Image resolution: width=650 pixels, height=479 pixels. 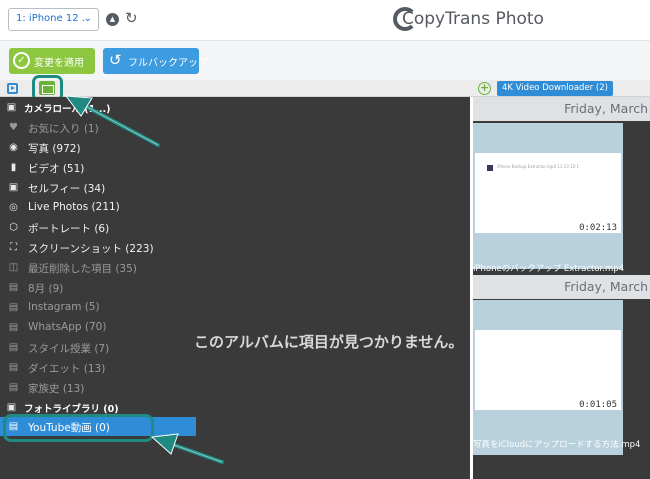 What do you see at coordinates (325, 20) in the screenshot?
I see `top-bar: 1: iPhone 12 ... ⌄ ▲ ↻ CopyTrans Photo` at bounding box center [325, 20].